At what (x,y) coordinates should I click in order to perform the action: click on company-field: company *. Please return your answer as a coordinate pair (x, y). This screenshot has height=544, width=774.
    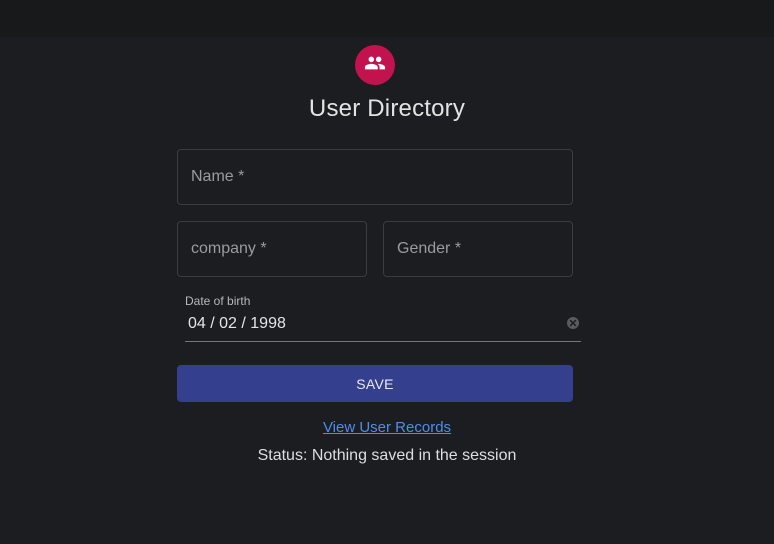
    Looking at the image, I should click on (272, 249).